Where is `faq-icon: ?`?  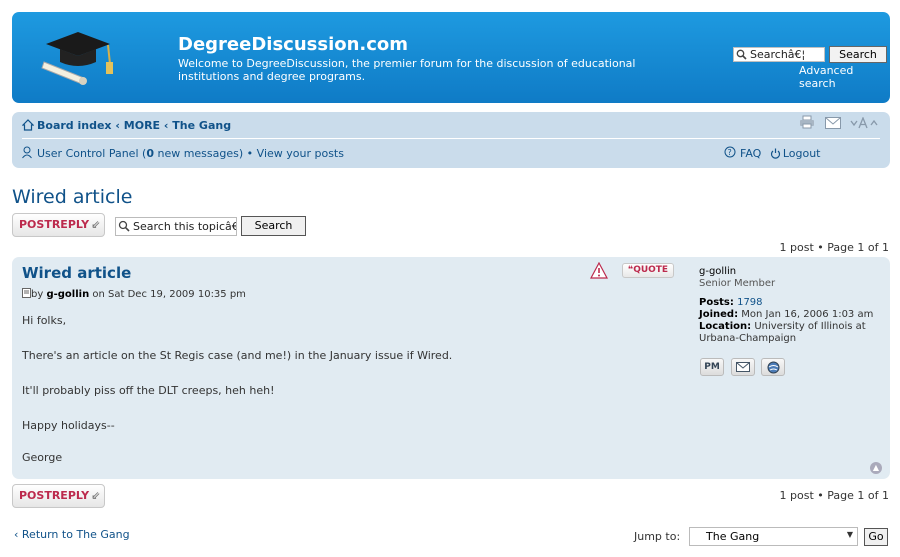
faq-icon: ? is located at coordinates (731, 154).